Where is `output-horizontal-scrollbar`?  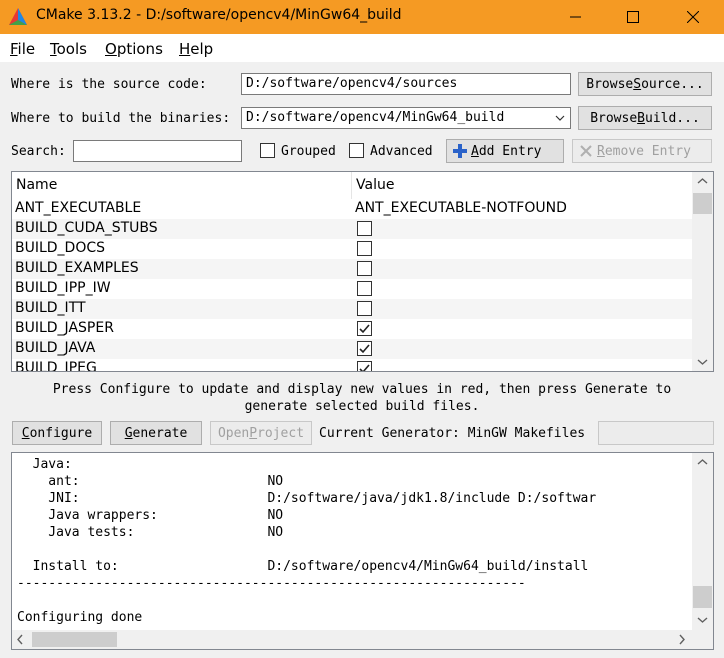
output-horizontal-scrollbar is located at coordinates (352, 639).